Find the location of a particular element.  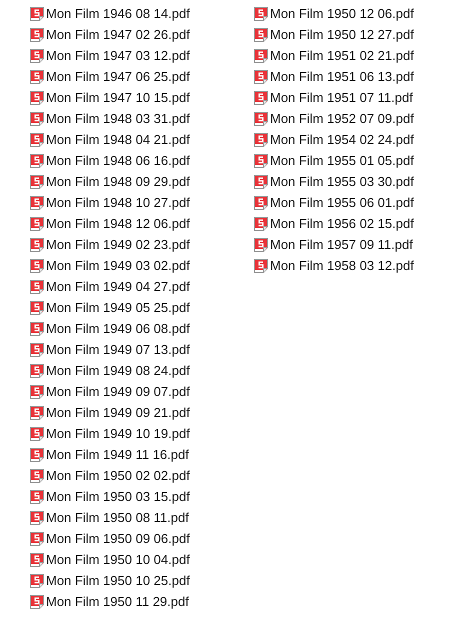

file-name: Mon Film 1950 10 04.pdf is located at coordinates (118, 559).